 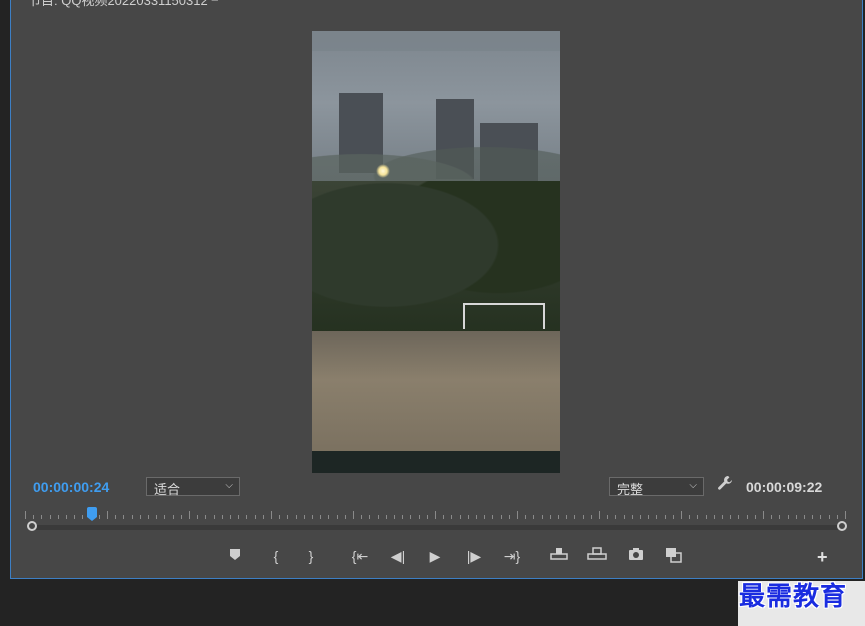 I want to click on wrench-icon, so click(x=725, y=485).